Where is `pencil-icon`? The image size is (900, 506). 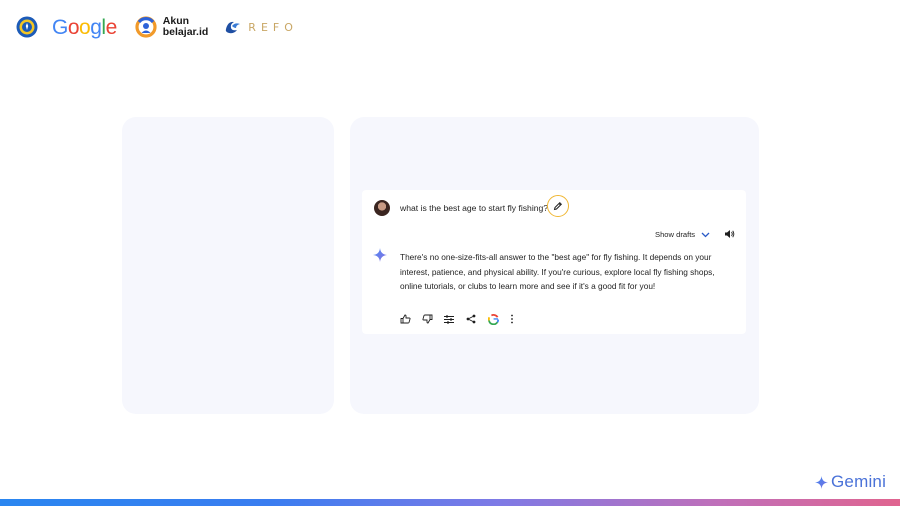 pencil-icon is located at coordinates (558, 206).